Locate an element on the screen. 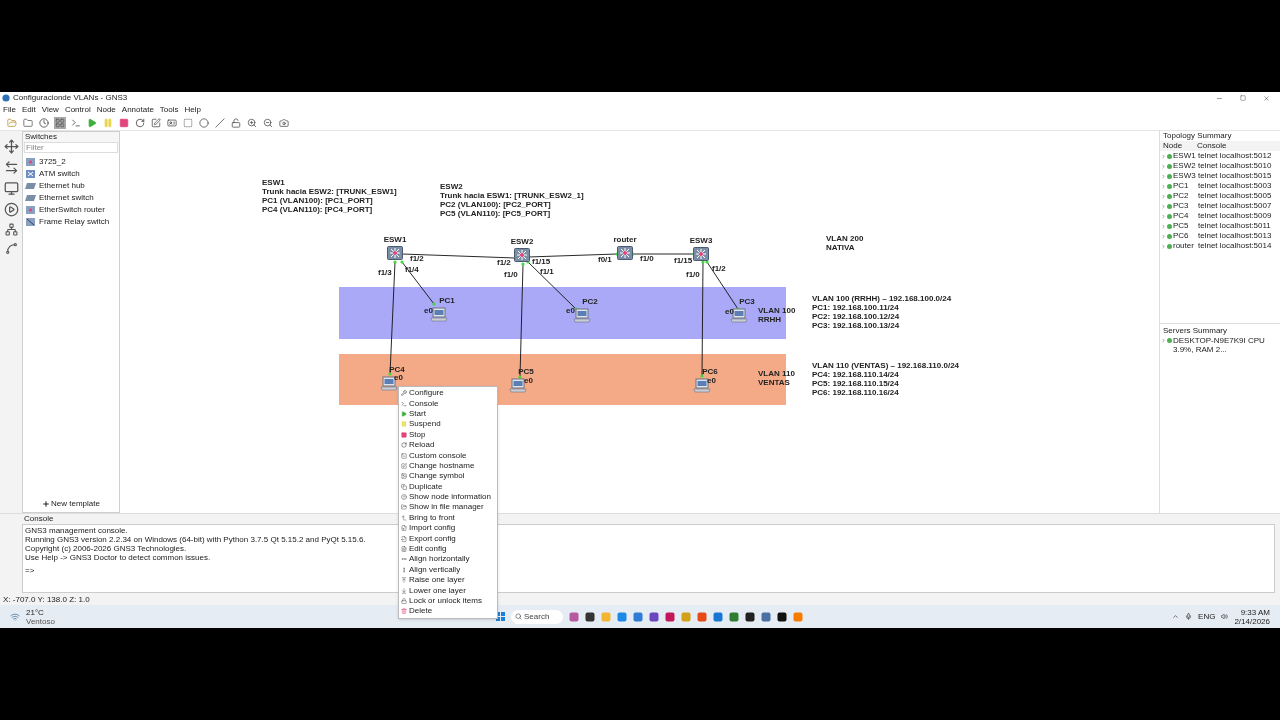  node-label: ESW3 is located at coordinates (701, 241).